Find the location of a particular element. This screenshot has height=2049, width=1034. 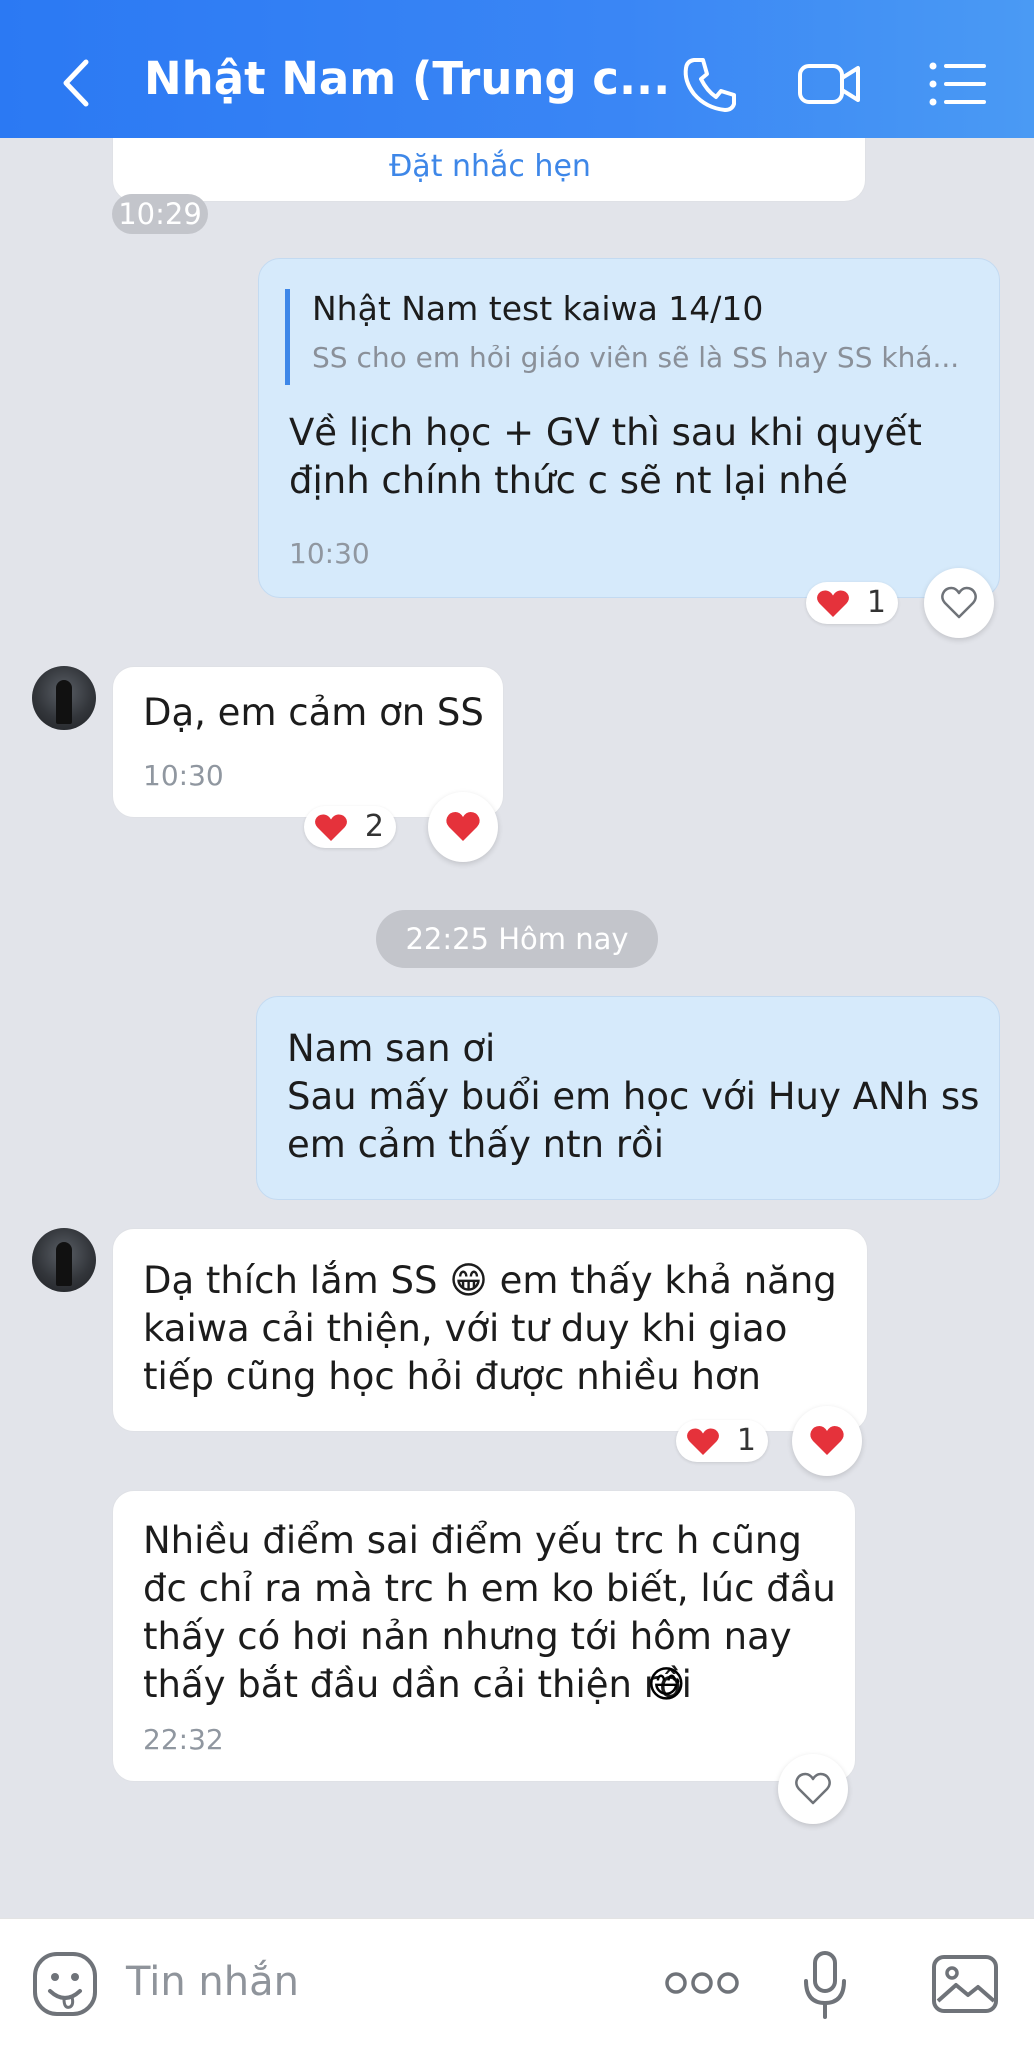

sticker-icon is located at coordinates (65, 1984).